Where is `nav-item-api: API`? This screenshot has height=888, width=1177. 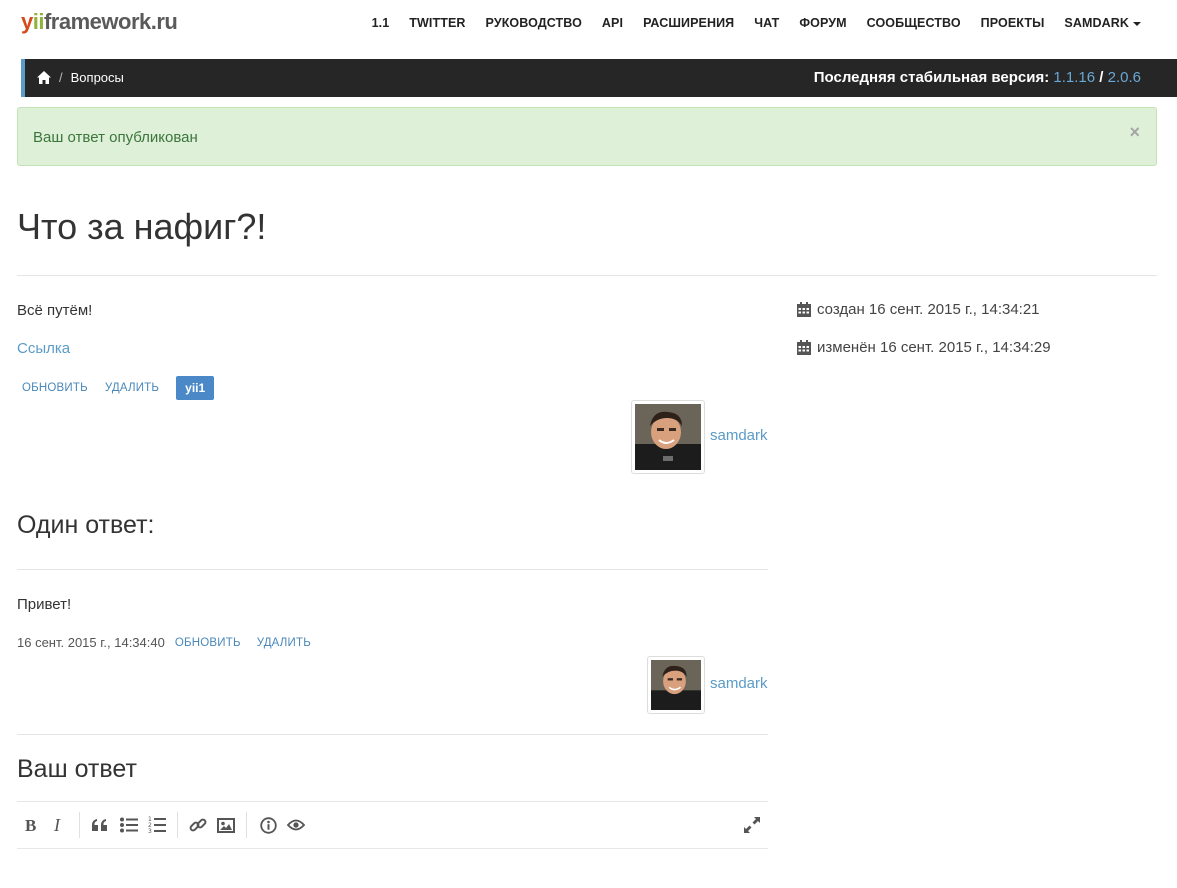 nav-item-api: API is located at coordinates (612, 23).